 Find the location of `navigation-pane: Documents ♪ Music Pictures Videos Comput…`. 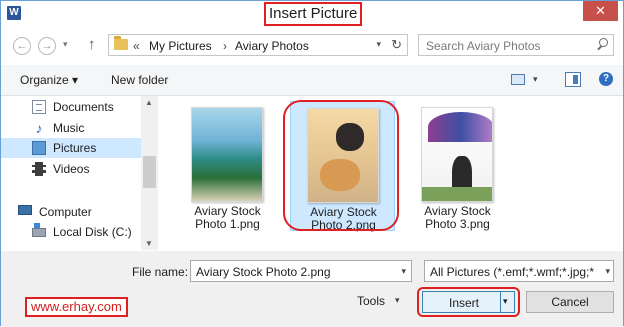

navigation-pane: Documents ♪ Music Pictures Videos Comput… is located at coordinates (79, 173).